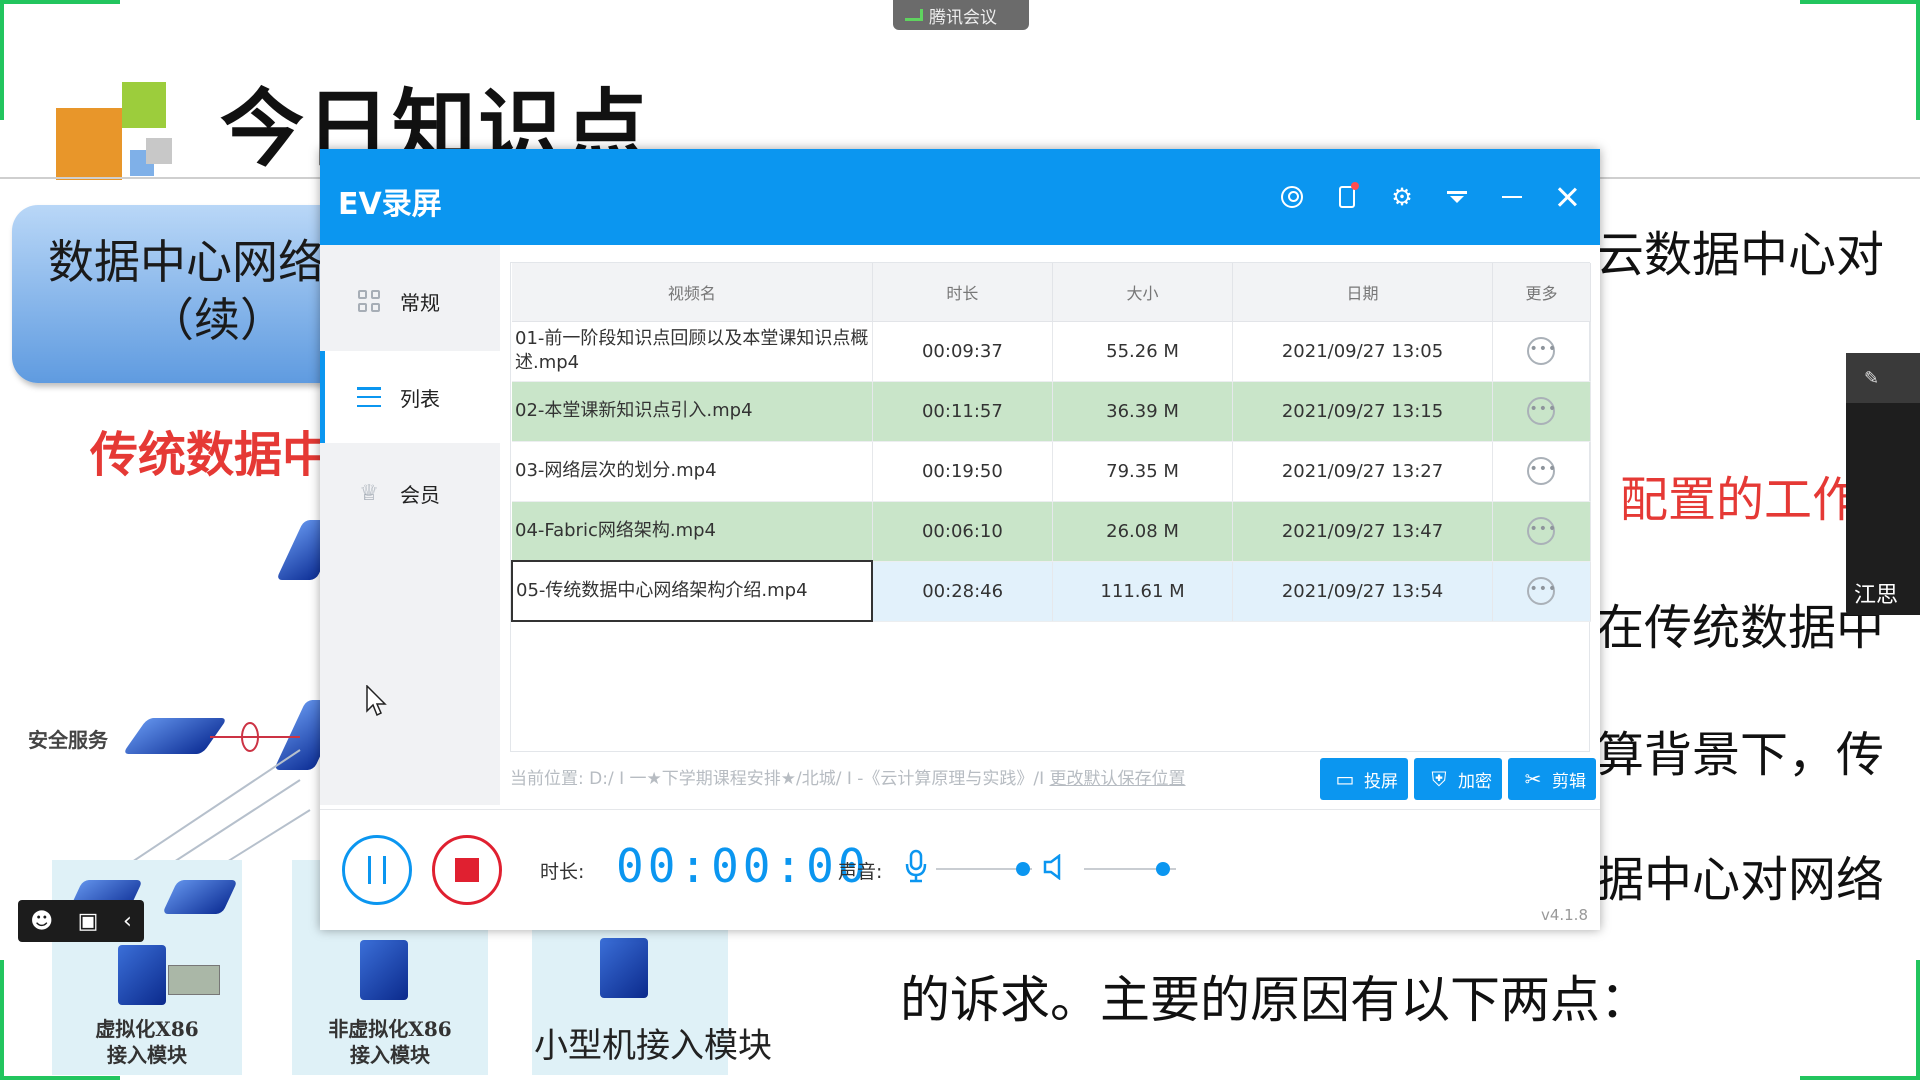  Describe the element at coordinates (1876, 595) in the screenshot. I see `participant-name: 江思` at that location.